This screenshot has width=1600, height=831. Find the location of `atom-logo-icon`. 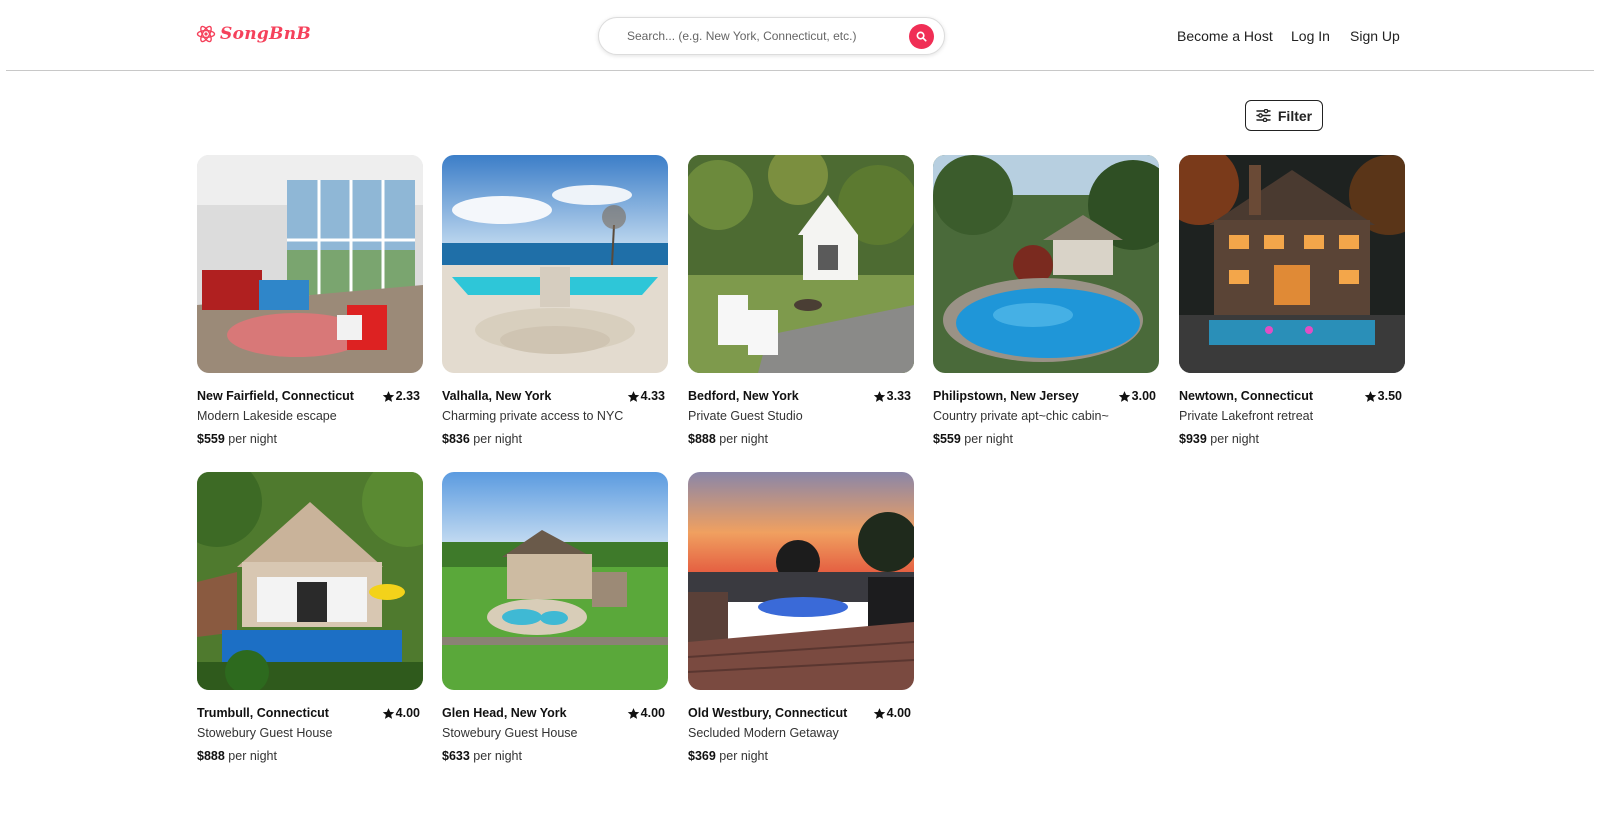

atom-logo-icon is located at coordinates (206, 34).